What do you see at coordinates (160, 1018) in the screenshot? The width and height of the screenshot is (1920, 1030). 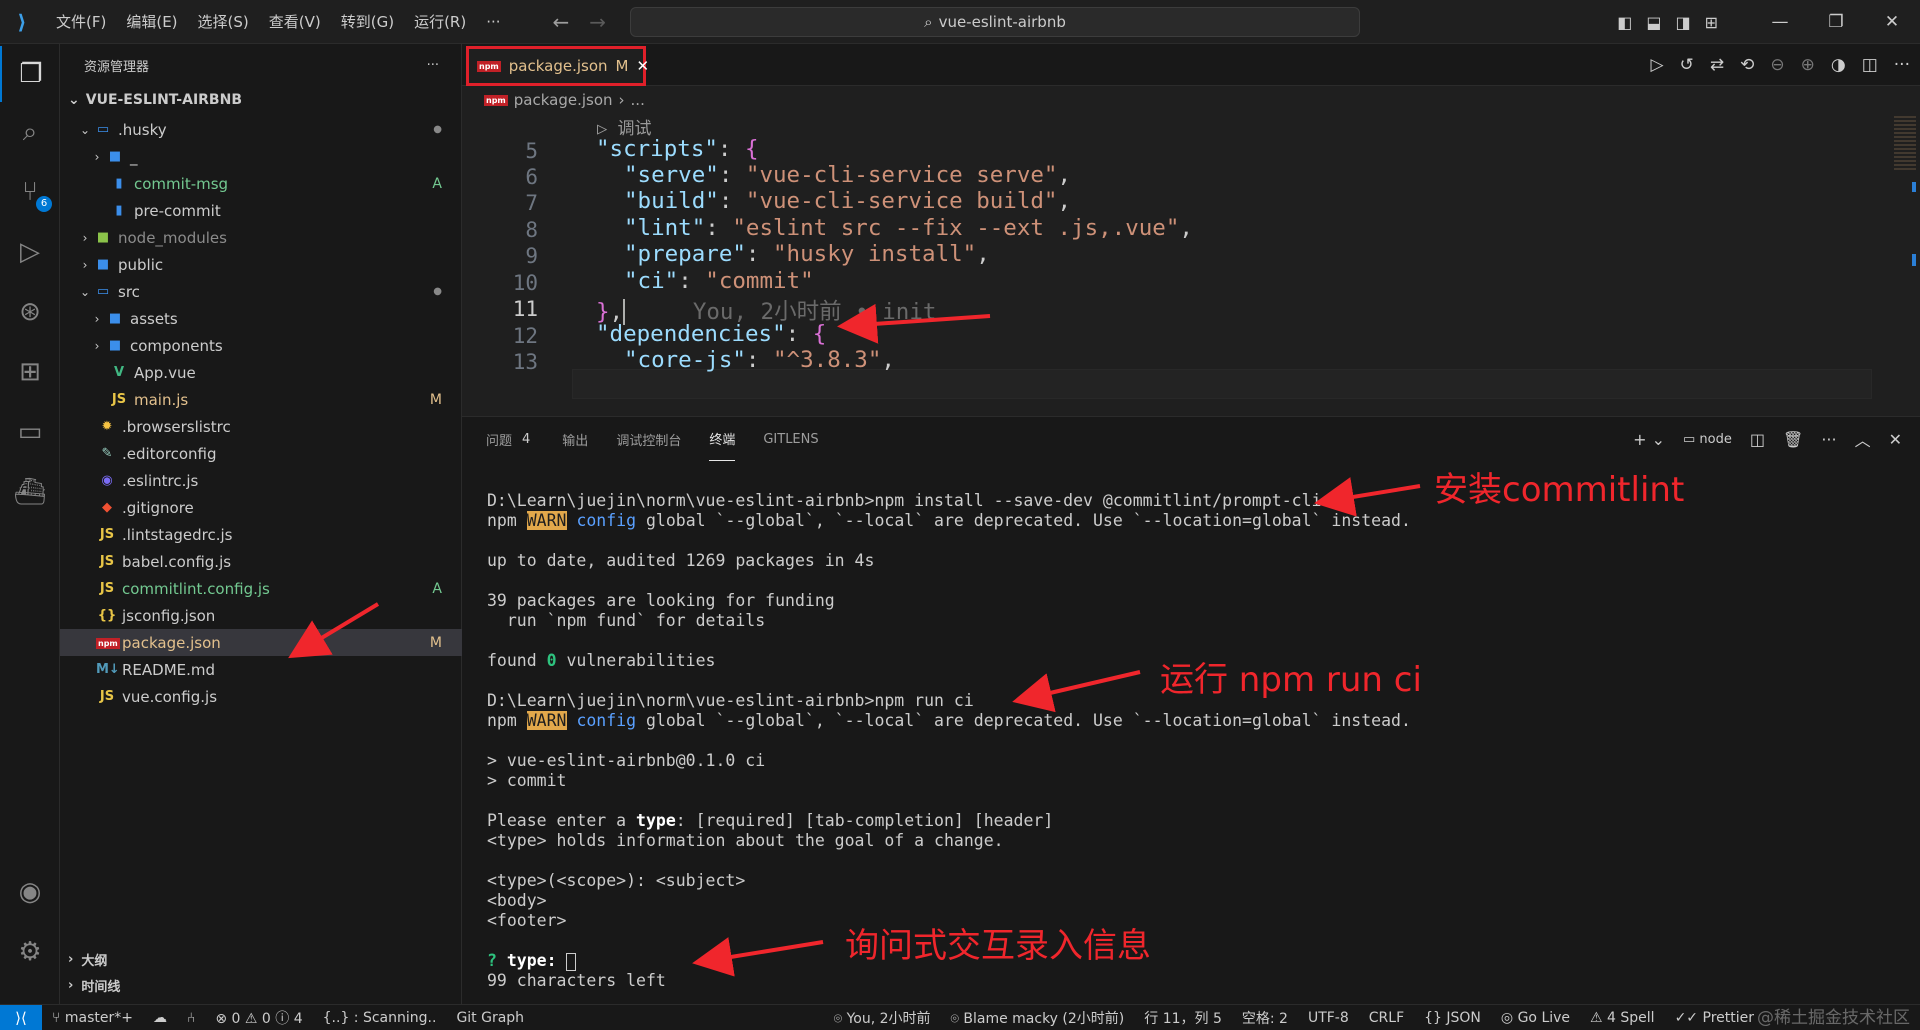 I see `sync-icon: ☁` at bounding box center [160, 1018].